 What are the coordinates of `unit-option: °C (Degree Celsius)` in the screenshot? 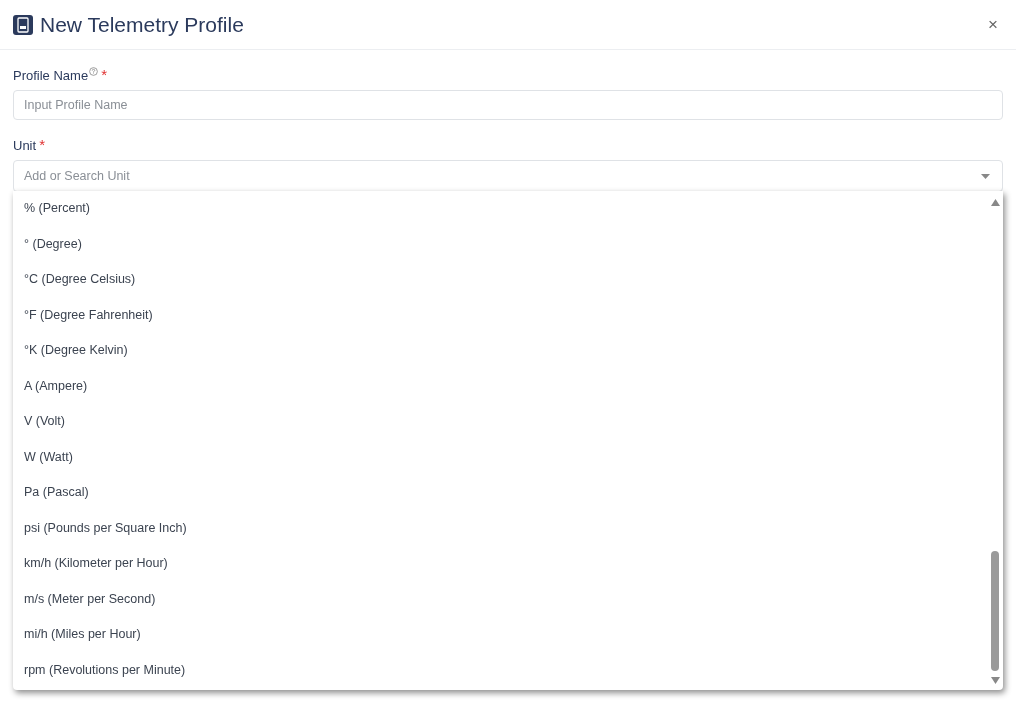 It's located at (500, 280).